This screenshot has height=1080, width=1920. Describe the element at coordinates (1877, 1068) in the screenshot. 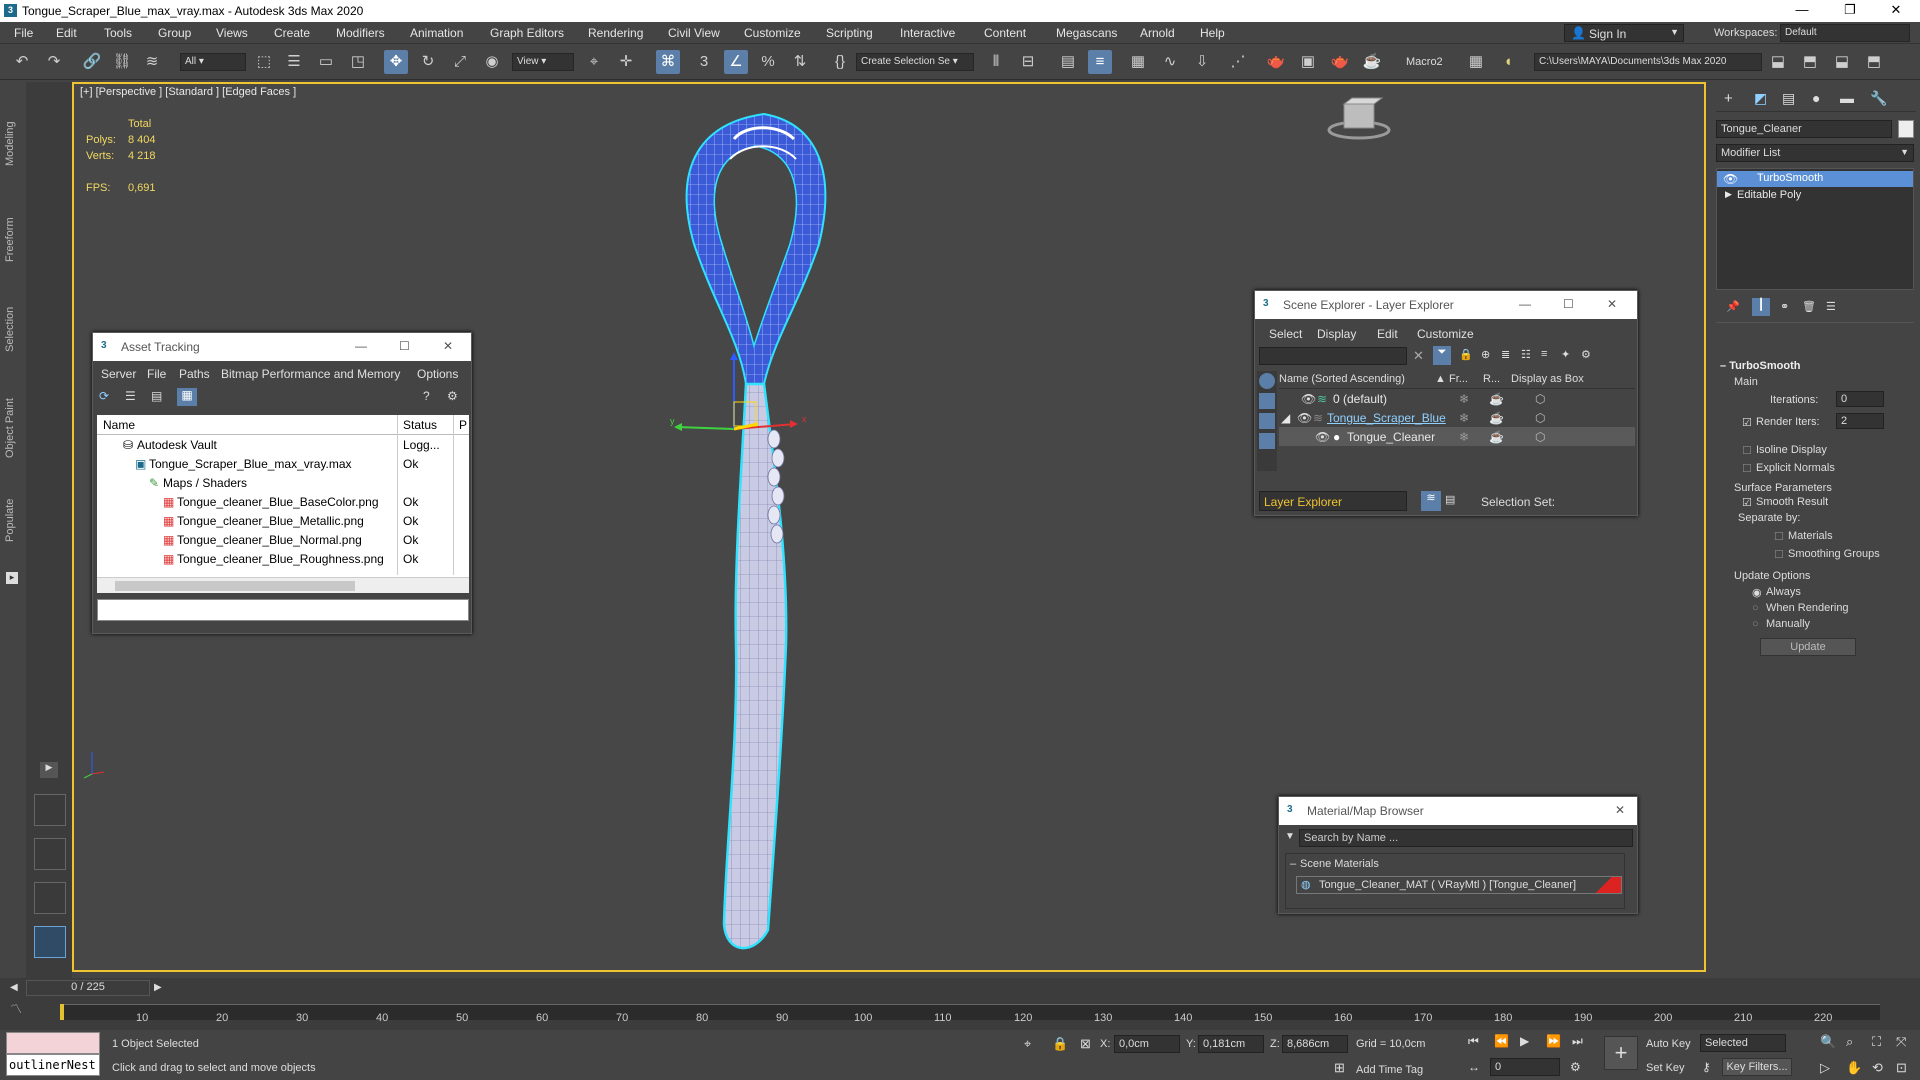

I see `orbit-icon: ⟲` at that location.